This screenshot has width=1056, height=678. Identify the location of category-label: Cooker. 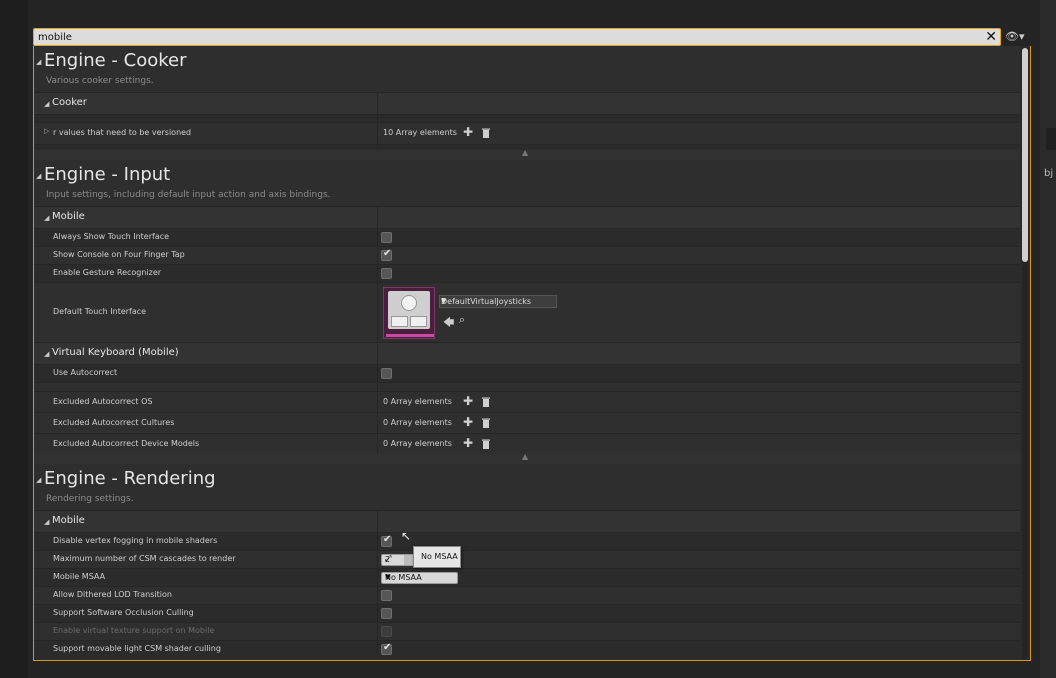
(69, 102).